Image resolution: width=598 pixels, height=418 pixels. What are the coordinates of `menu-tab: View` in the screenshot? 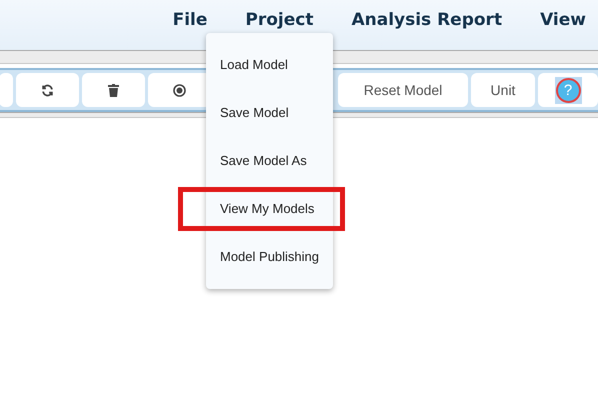 It's located at (563, 20).